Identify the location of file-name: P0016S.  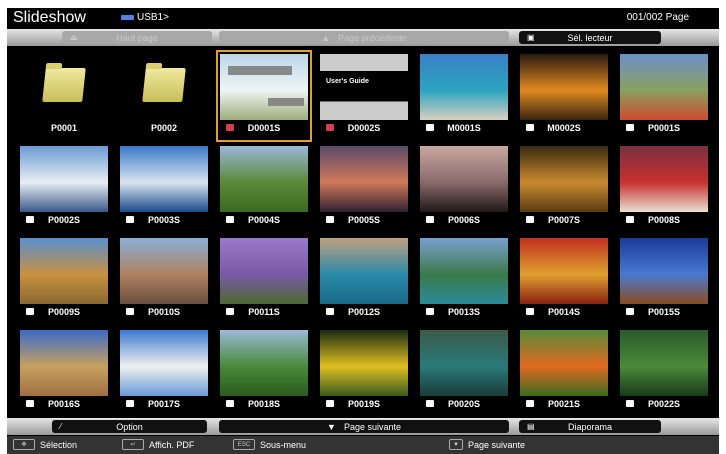
(64, 404).